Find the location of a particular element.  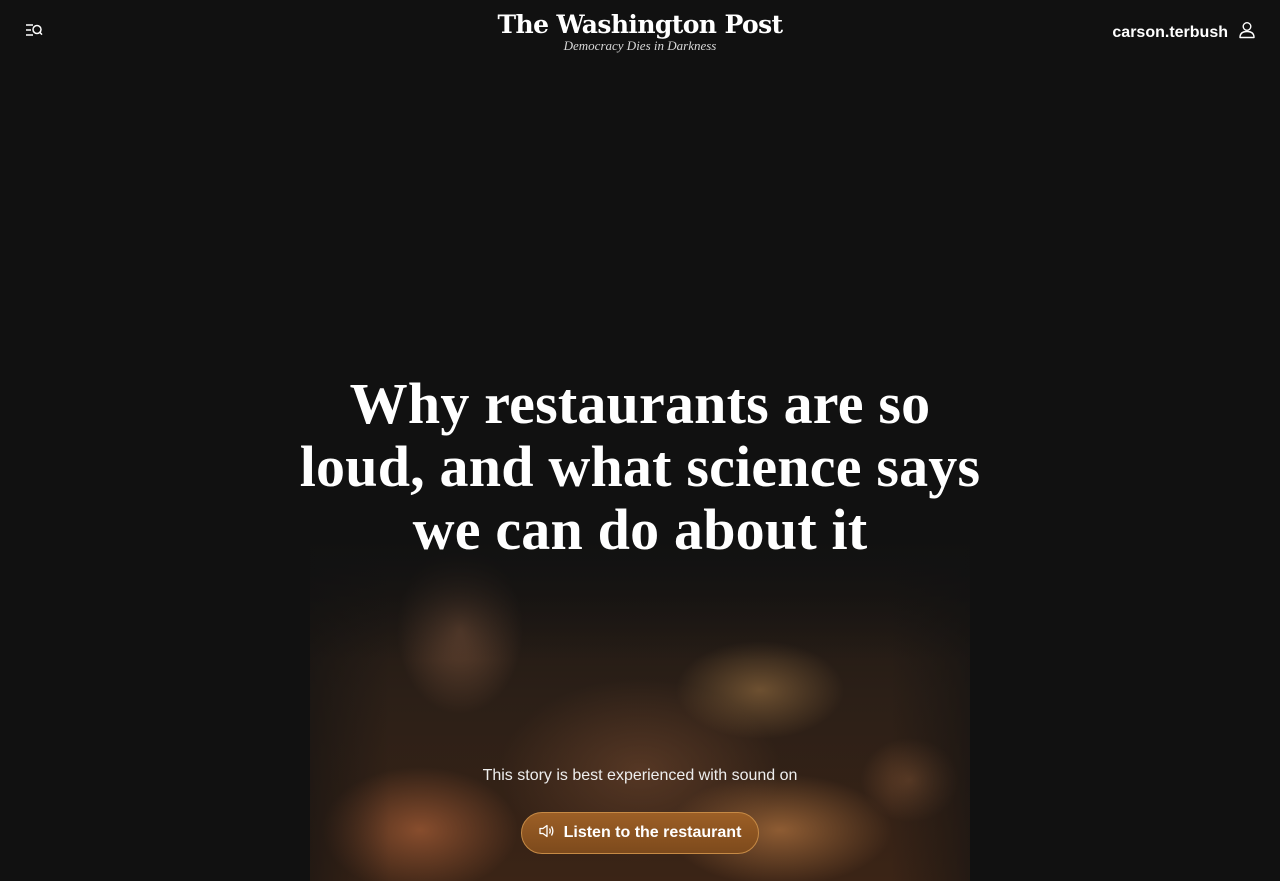

logo-name: The Washington Post is located at coordinates (640, 24).